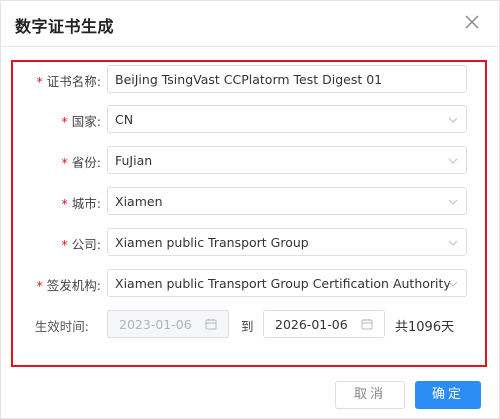 Image resolution: width=500 pixels, height=419 pixels. Describe the element at coordinates (68, 285) in the screenshot. I see `issuer-label: * 签发机构:` at that location.